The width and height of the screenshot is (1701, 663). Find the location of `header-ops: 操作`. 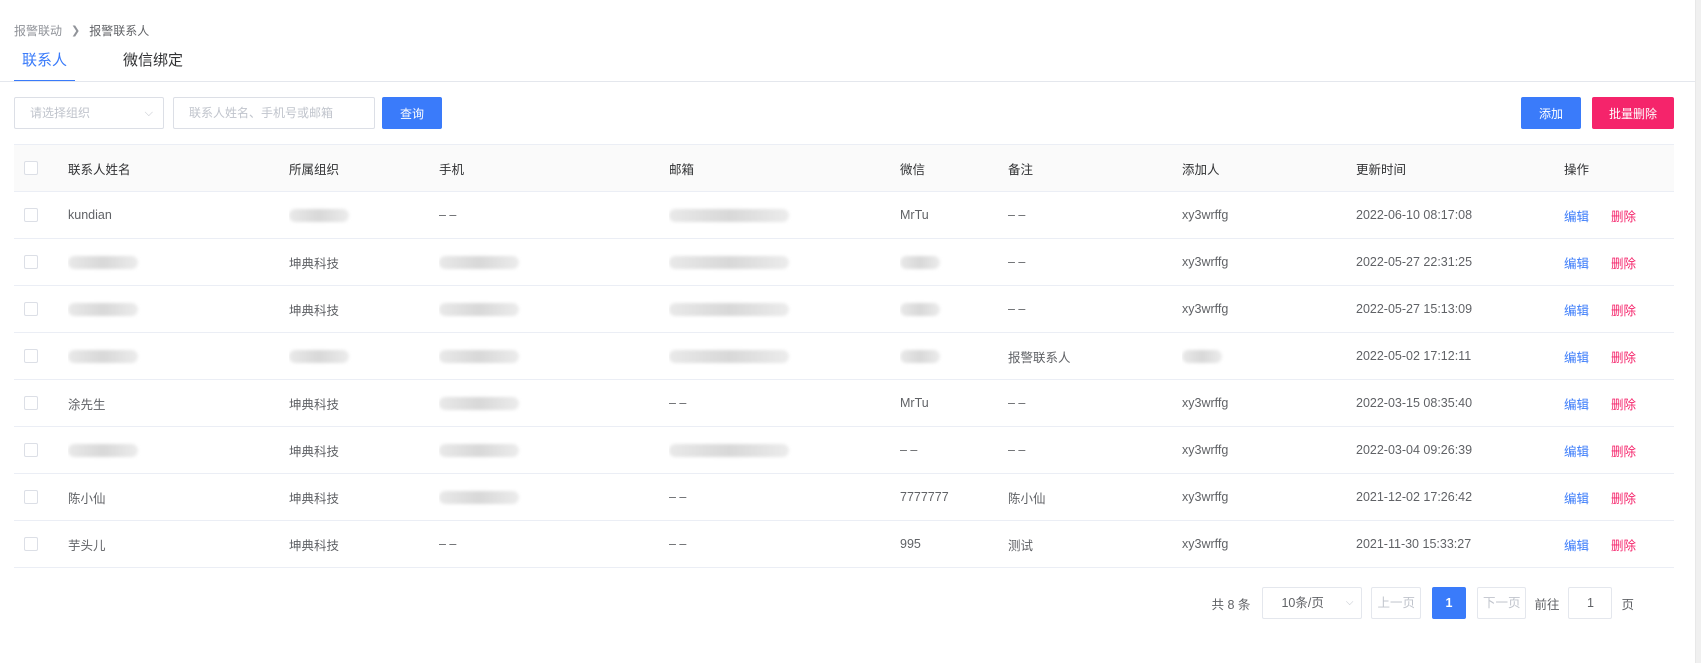

header-ops: 操作 is located at coordinates (1577, 169).